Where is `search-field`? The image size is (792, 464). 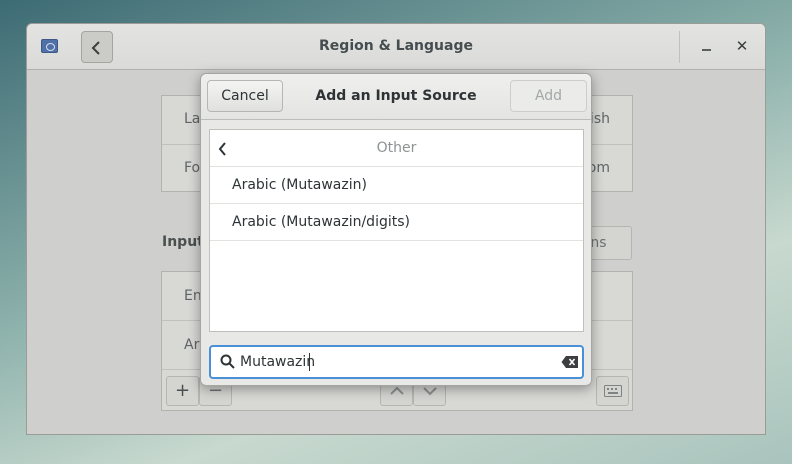 search-field is located at coordinates (396, 362).